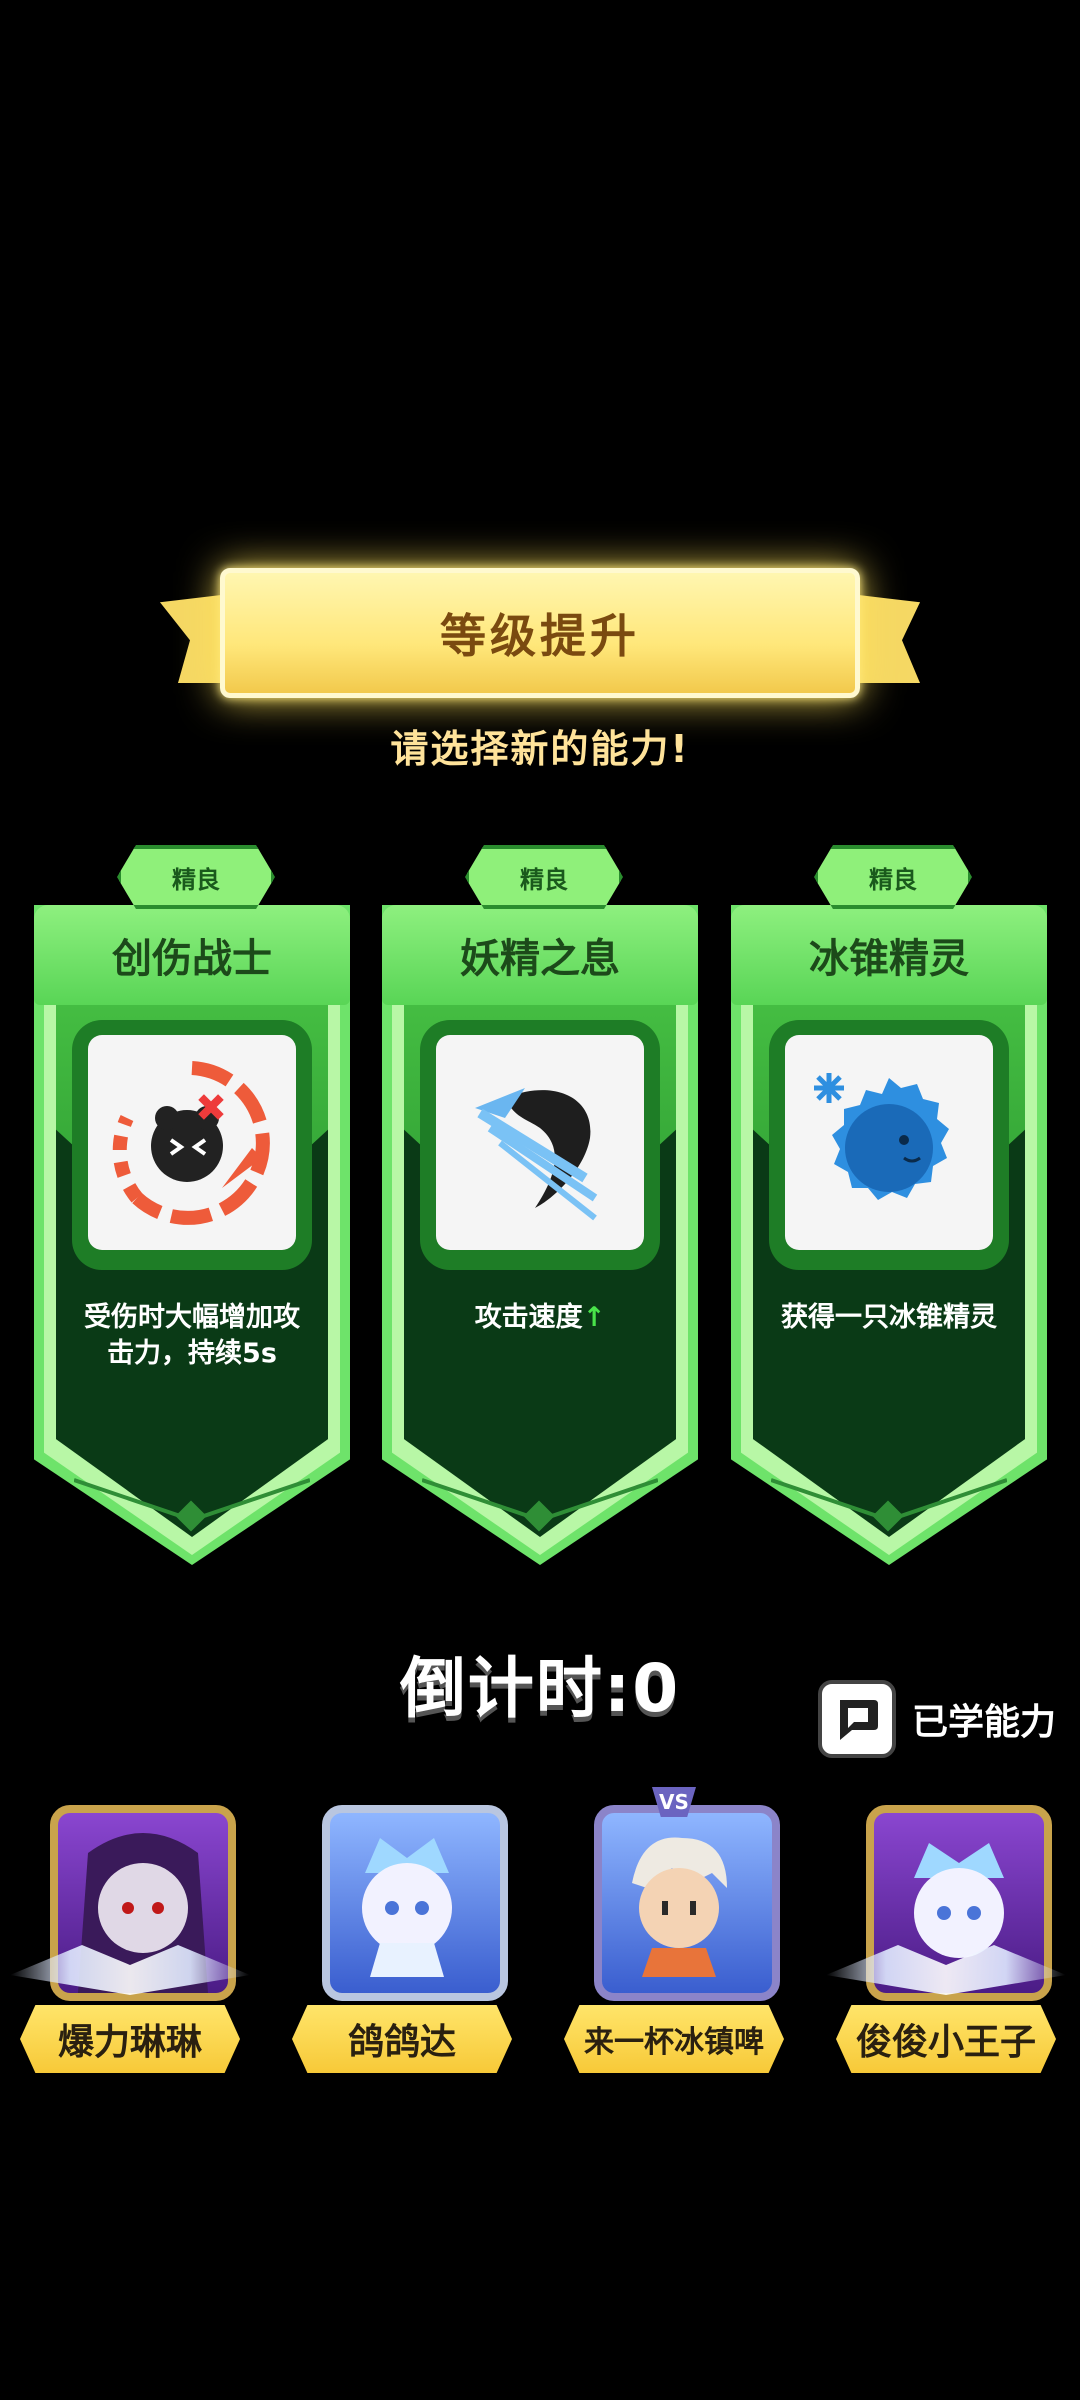  I want to click on player-name-plate: 鸽鸽达, so click(402, 2039).